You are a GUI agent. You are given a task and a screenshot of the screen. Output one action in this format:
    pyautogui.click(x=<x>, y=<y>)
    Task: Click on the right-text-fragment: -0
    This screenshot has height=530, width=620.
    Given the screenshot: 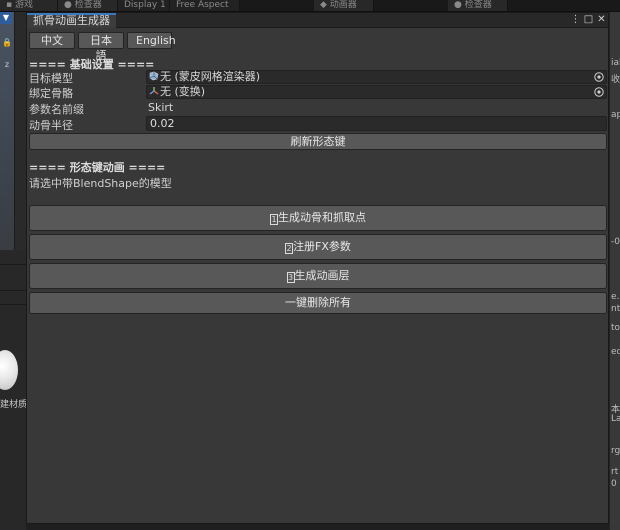 What is the action you would take?
    pyautogui.click(x=615, y=242)
    